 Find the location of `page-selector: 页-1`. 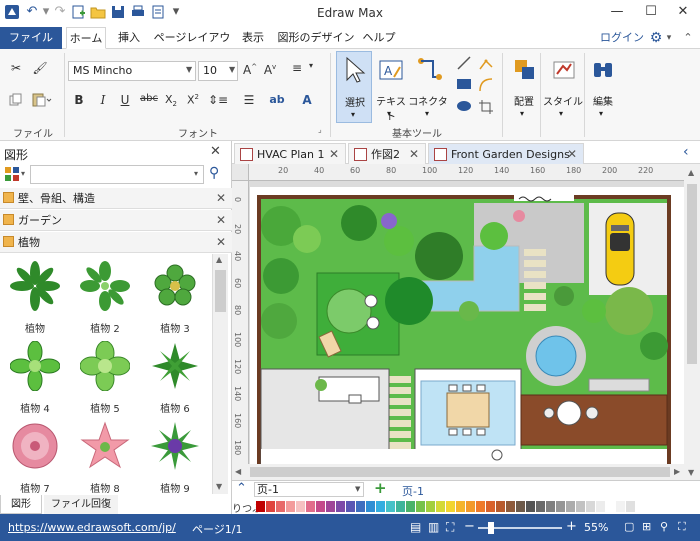

page-selector: 页-1 is located at coordinates (309, 489).